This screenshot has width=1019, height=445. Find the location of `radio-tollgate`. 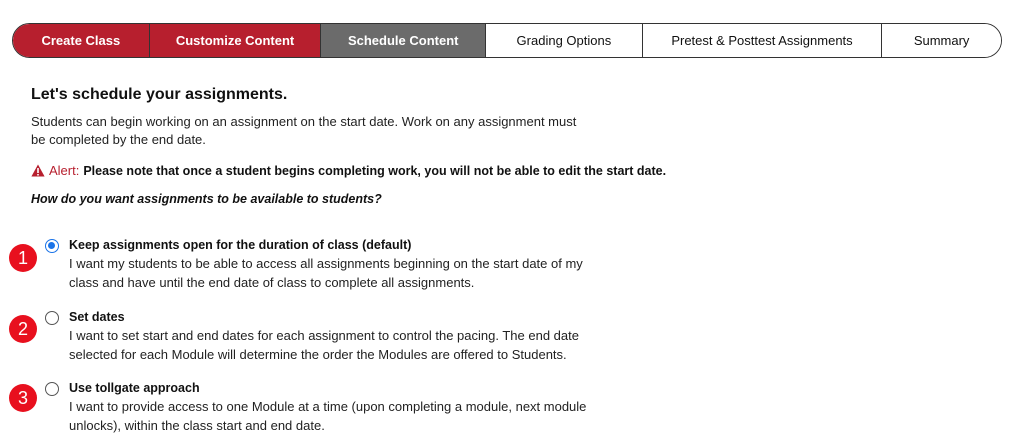

radio-tollgate is located at coordinates (52, 389).